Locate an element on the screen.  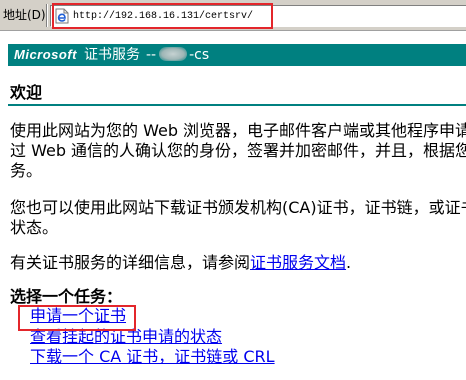
text-line: 有关证书服务的详细信息，请参阅证书服务文档. is located at coordinates (238, 263).